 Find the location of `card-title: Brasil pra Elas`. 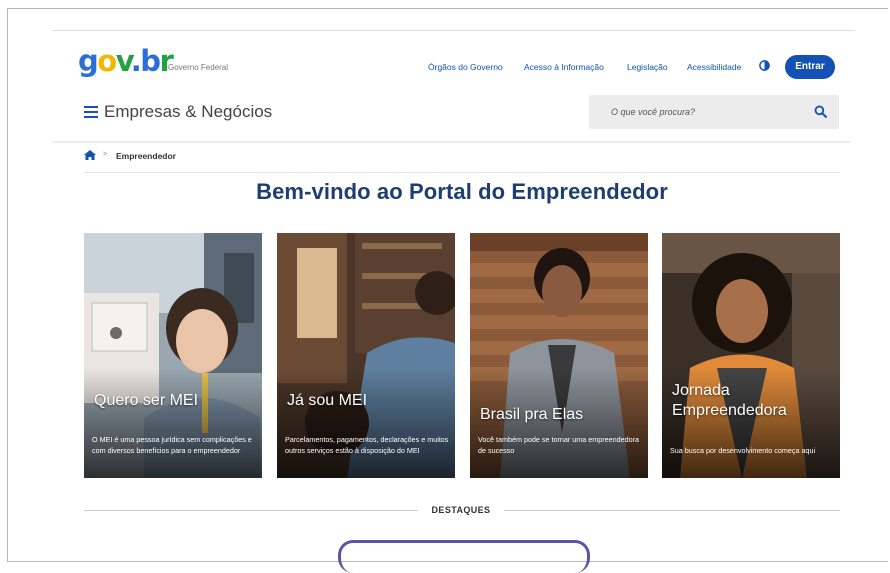

card-title: Brasil pra Elas is located at coordinates (532, 414).